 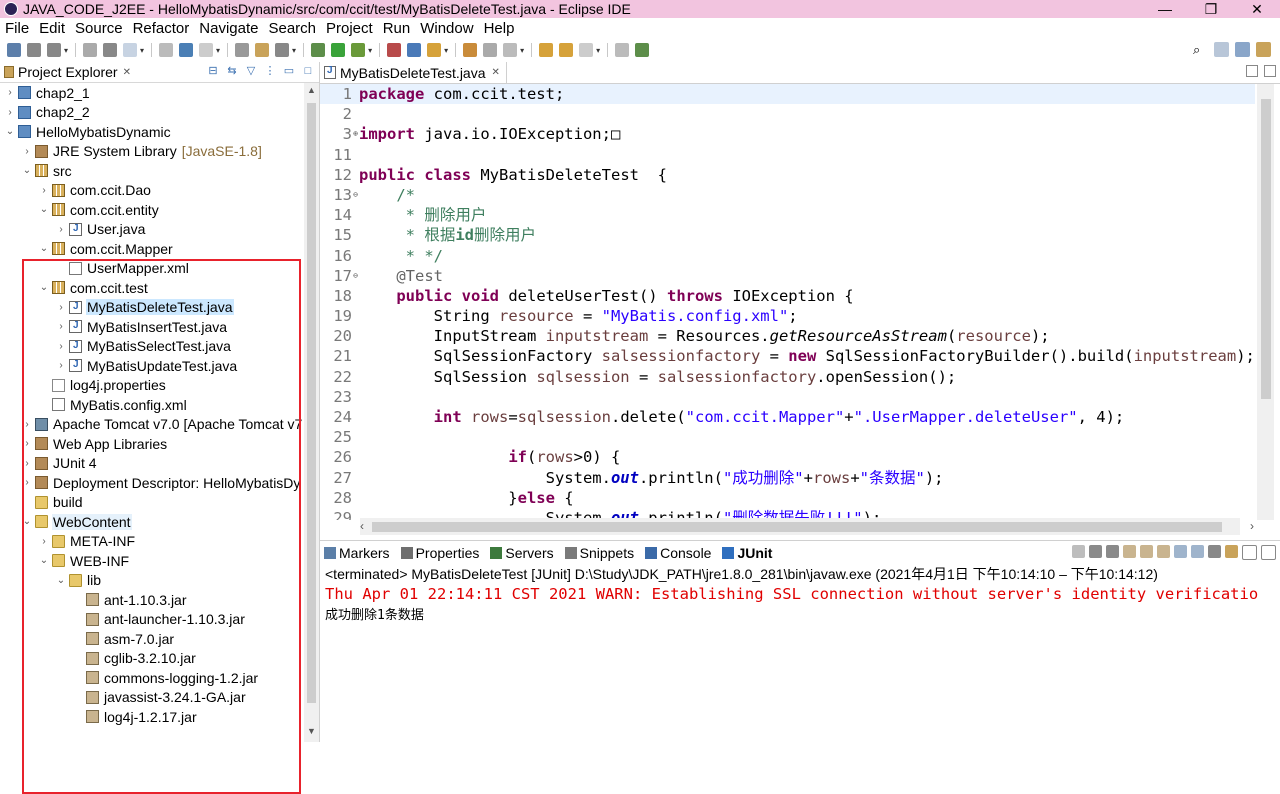 I want to click on terminal-icon, so click(x=262, y=50).